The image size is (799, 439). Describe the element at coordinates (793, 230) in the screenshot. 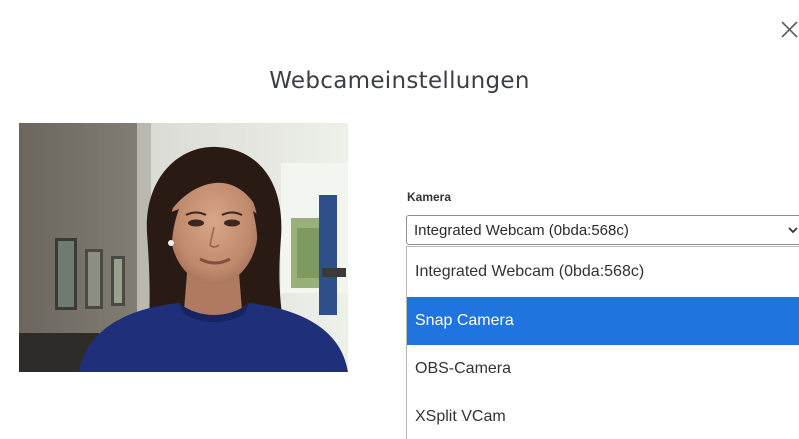

I see `chevron-down-icon` at that location.